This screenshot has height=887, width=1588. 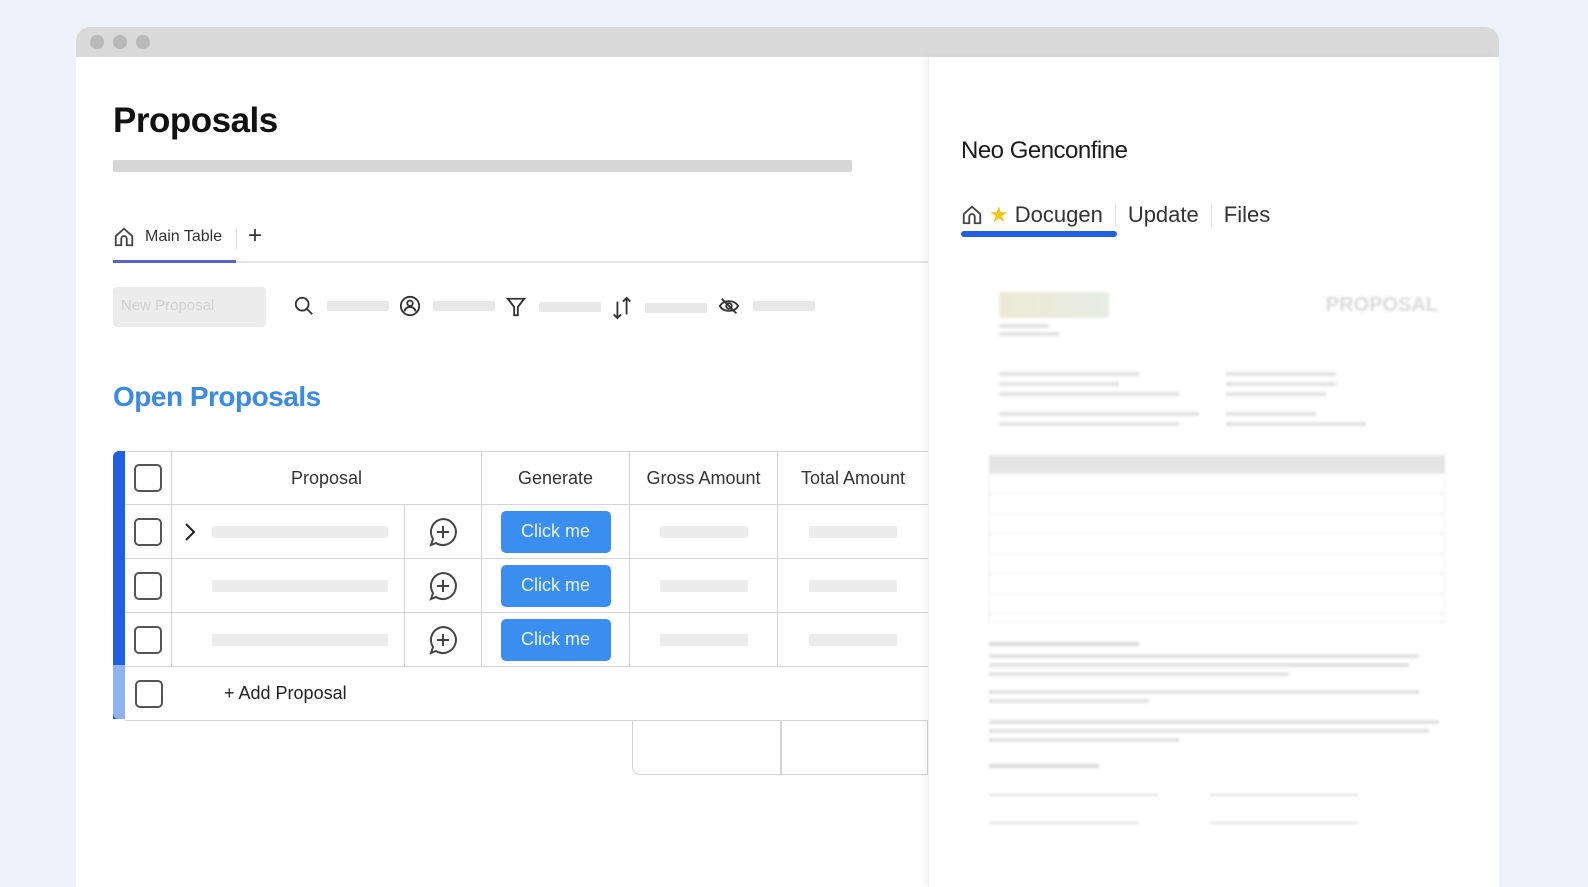 What do you see at coordinates (217, 397) in the screenshot?
I see `group-title: Open Proposals` at bounding box center [217, 397].